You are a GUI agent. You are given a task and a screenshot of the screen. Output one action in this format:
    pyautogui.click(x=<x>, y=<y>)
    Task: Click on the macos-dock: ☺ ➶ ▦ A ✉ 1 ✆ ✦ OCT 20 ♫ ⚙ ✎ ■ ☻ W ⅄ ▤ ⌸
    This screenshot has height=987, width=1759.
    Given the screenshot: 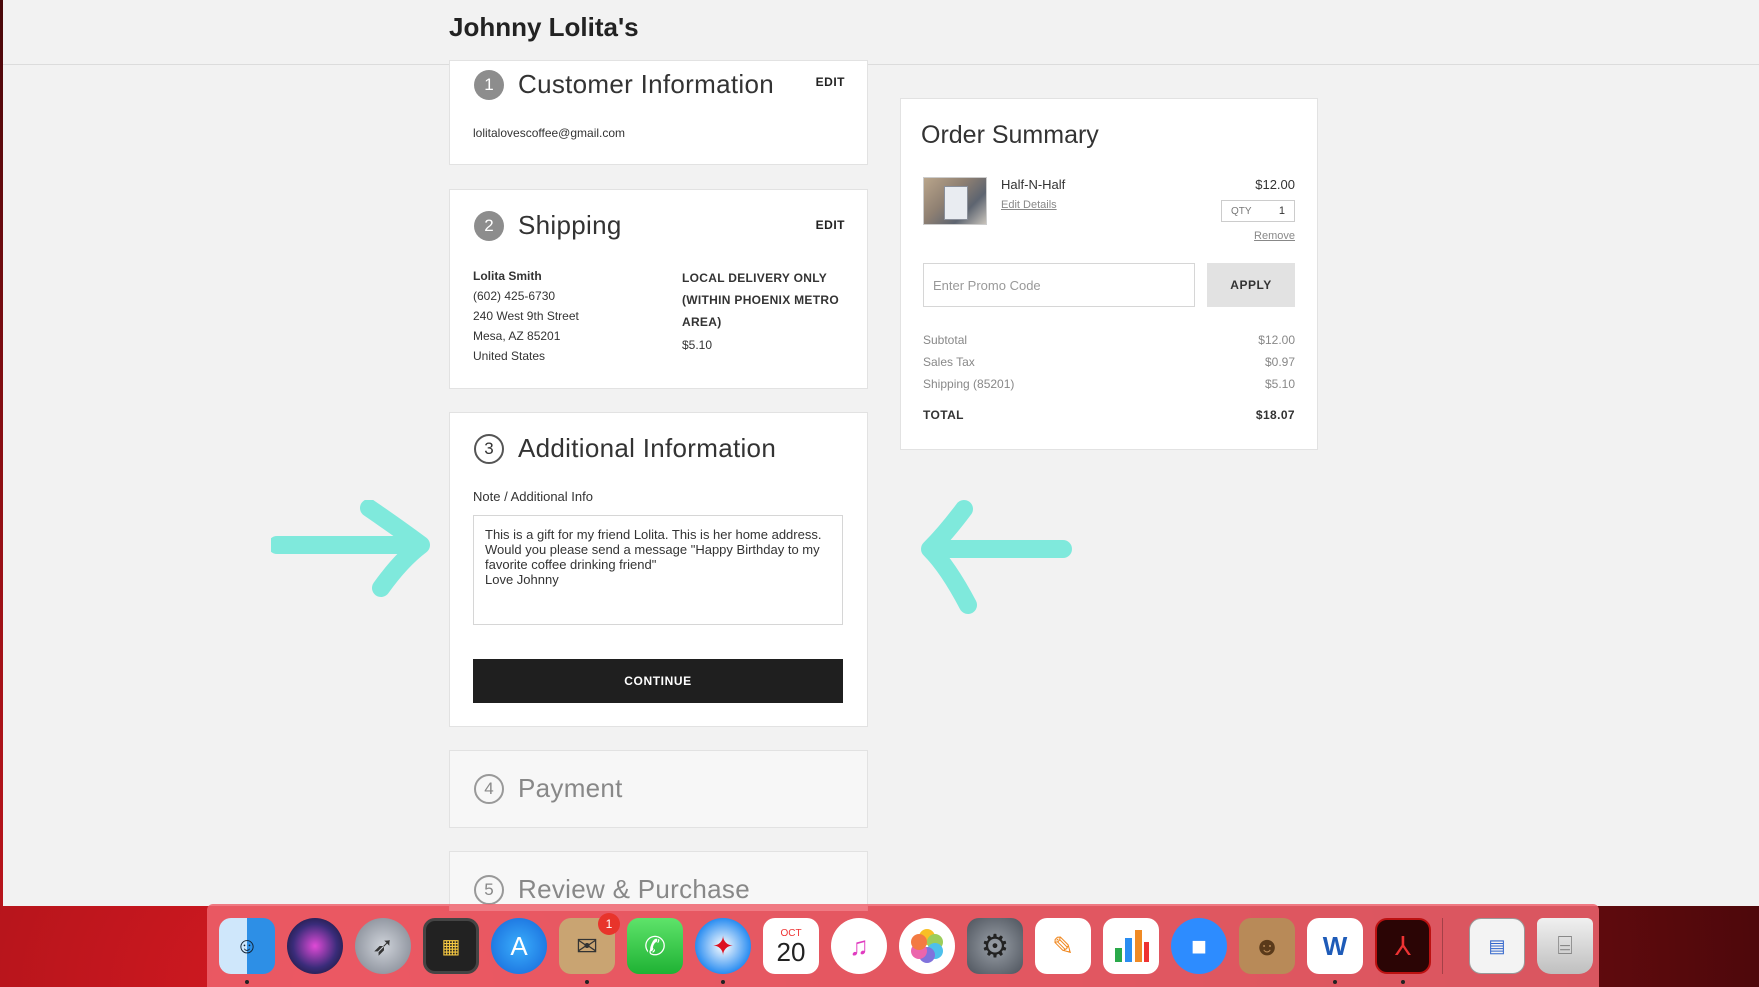 What is the action you would take?
    pyautogui.click(x=903, y=945)
    